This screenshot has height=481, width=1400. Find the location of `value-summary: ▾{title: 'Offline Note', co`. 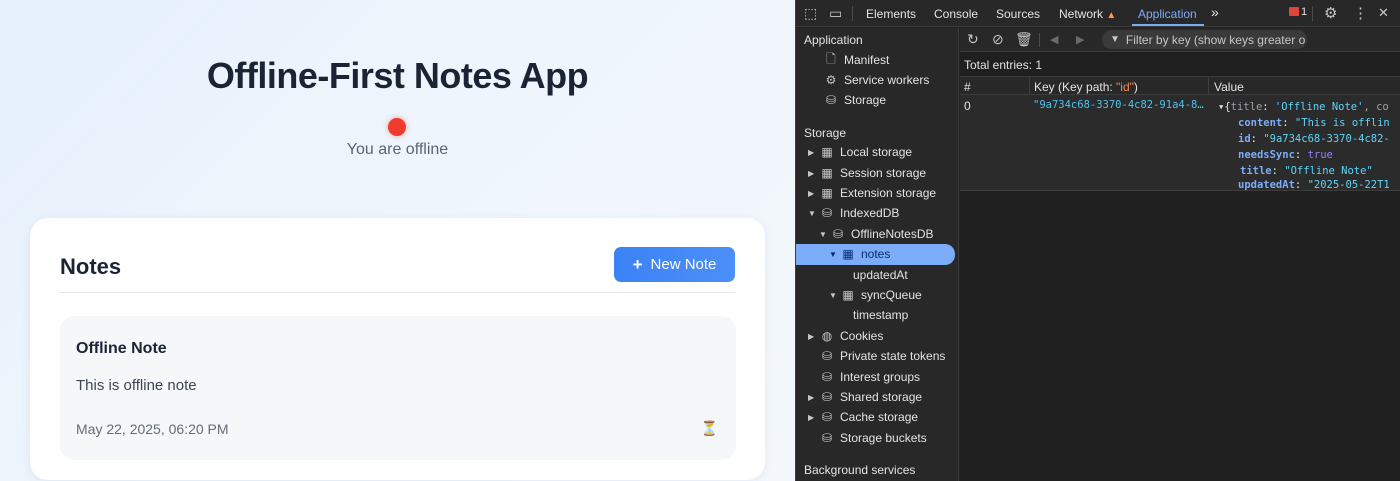

value-summary: ▾{title: 'Offline Note', co is located at coordinates (1309, 107).